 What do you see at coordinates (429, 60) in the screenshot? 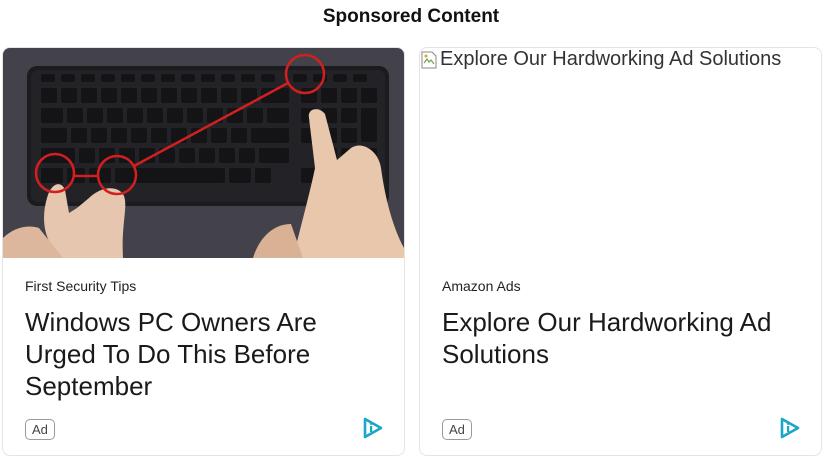
I see `broken-image-icon` at bounding box center [429, 60].